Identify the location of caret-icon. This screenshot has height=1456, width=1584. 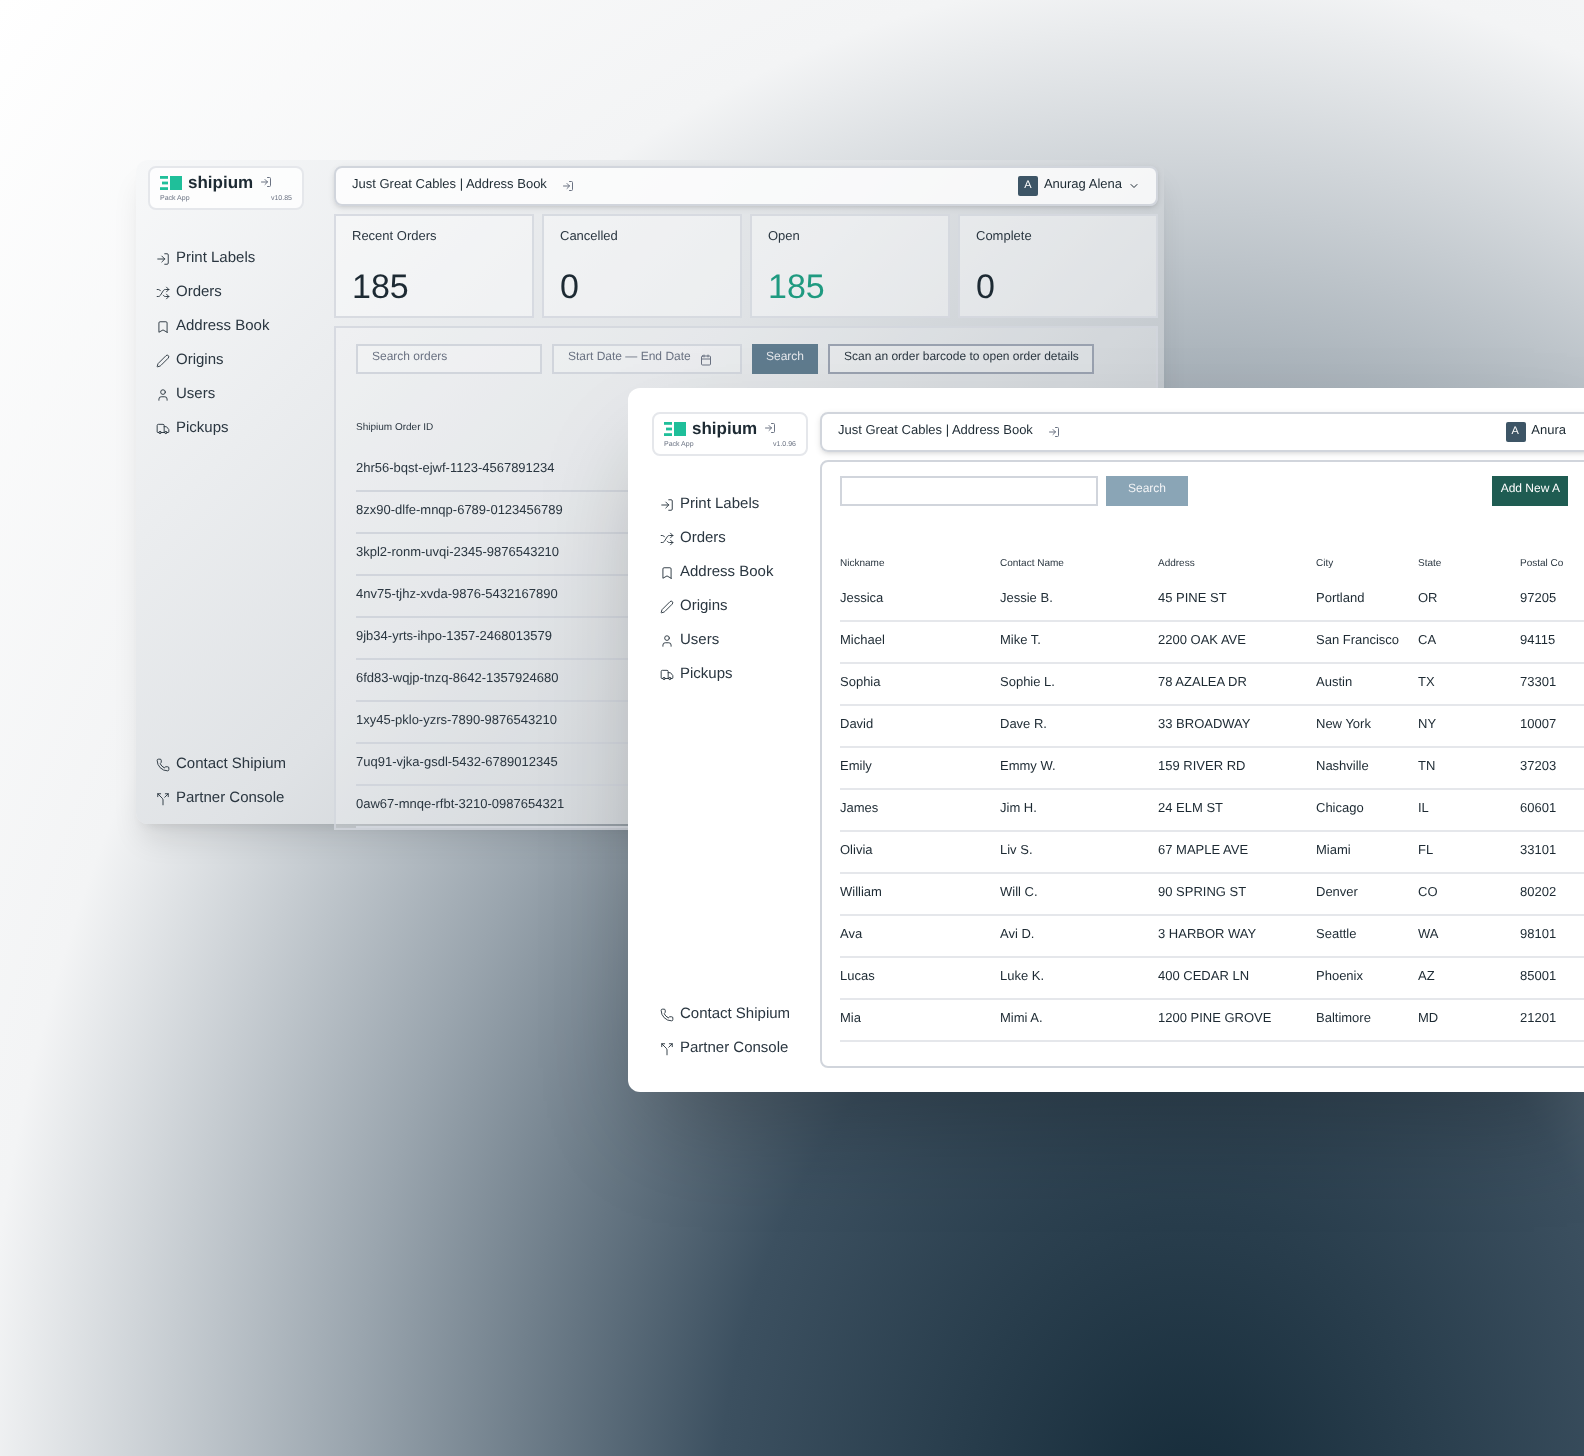
(1134, 186).